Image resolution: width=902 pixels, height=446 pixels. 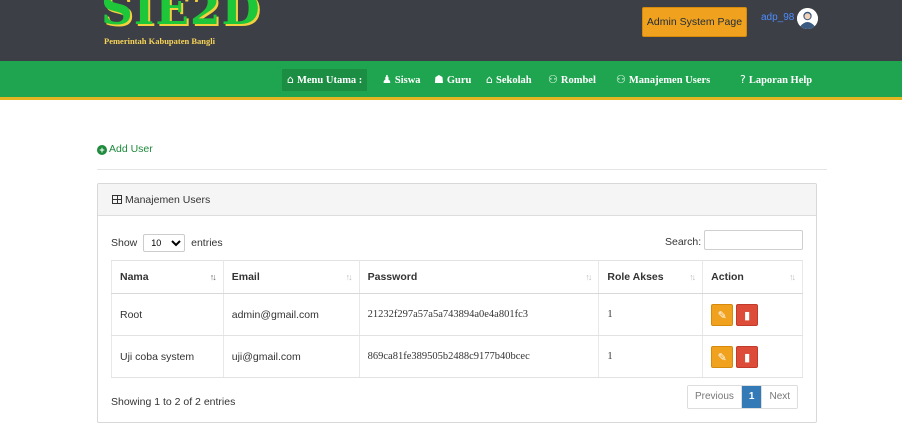 What do you see at coordinates (167, 314) in the screenshot?
I see `cell-nama: Root` at bounding box center [167, 314].